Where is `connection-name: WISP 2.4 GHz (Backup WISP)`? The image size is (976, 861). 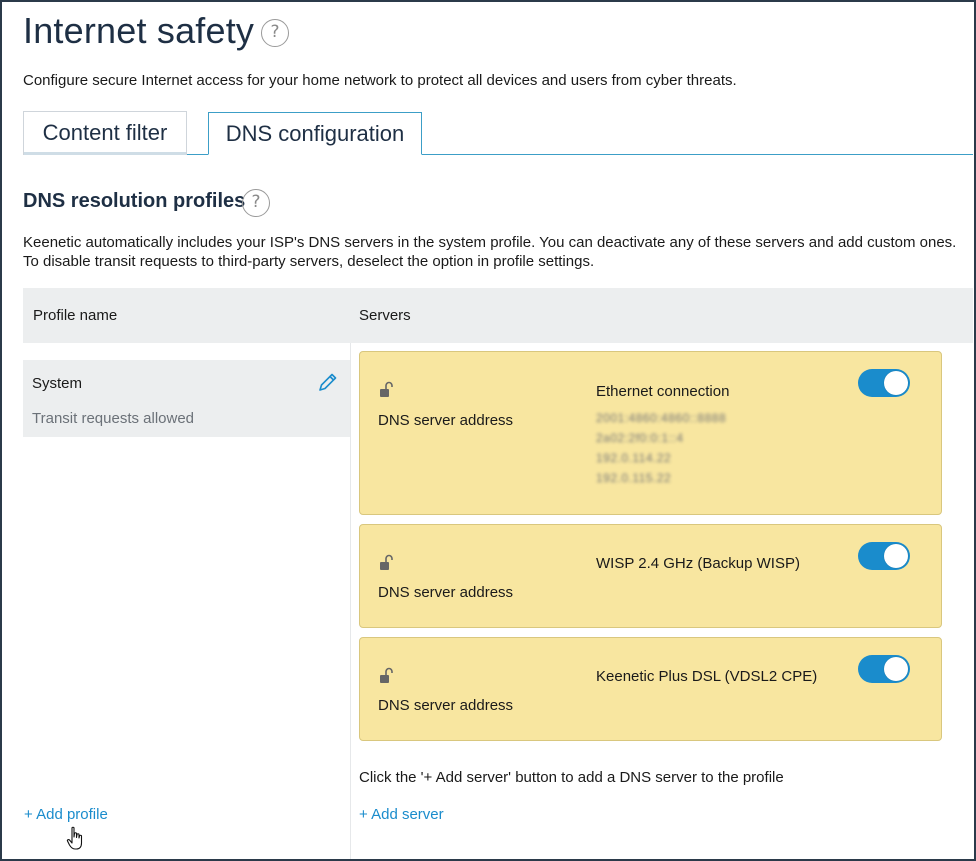
connection-name: WISP 2.4 GHz (Backup WISP) is located at coordinates (698, 563).